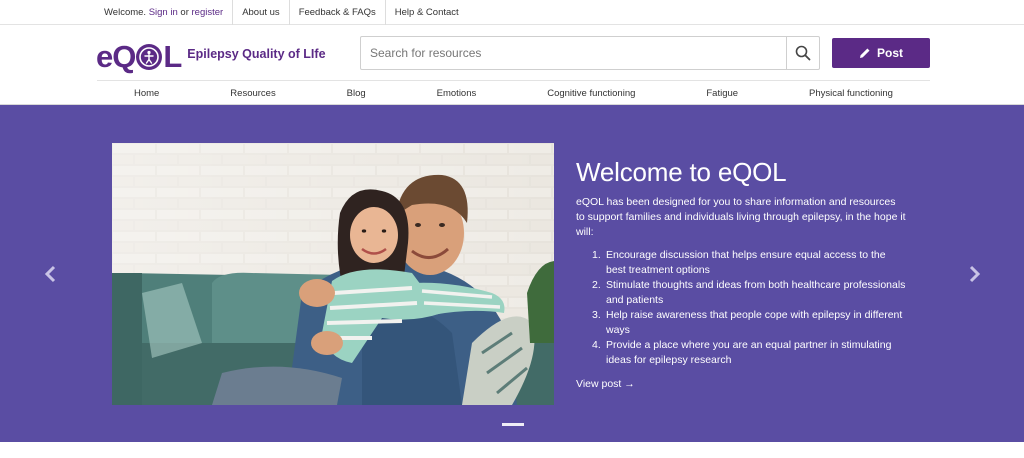 The height and width of the screenshot is (458, 1024). I want to click on site-logo: eQ L Epilepsy Quality of LIfe, so click(211, 57).